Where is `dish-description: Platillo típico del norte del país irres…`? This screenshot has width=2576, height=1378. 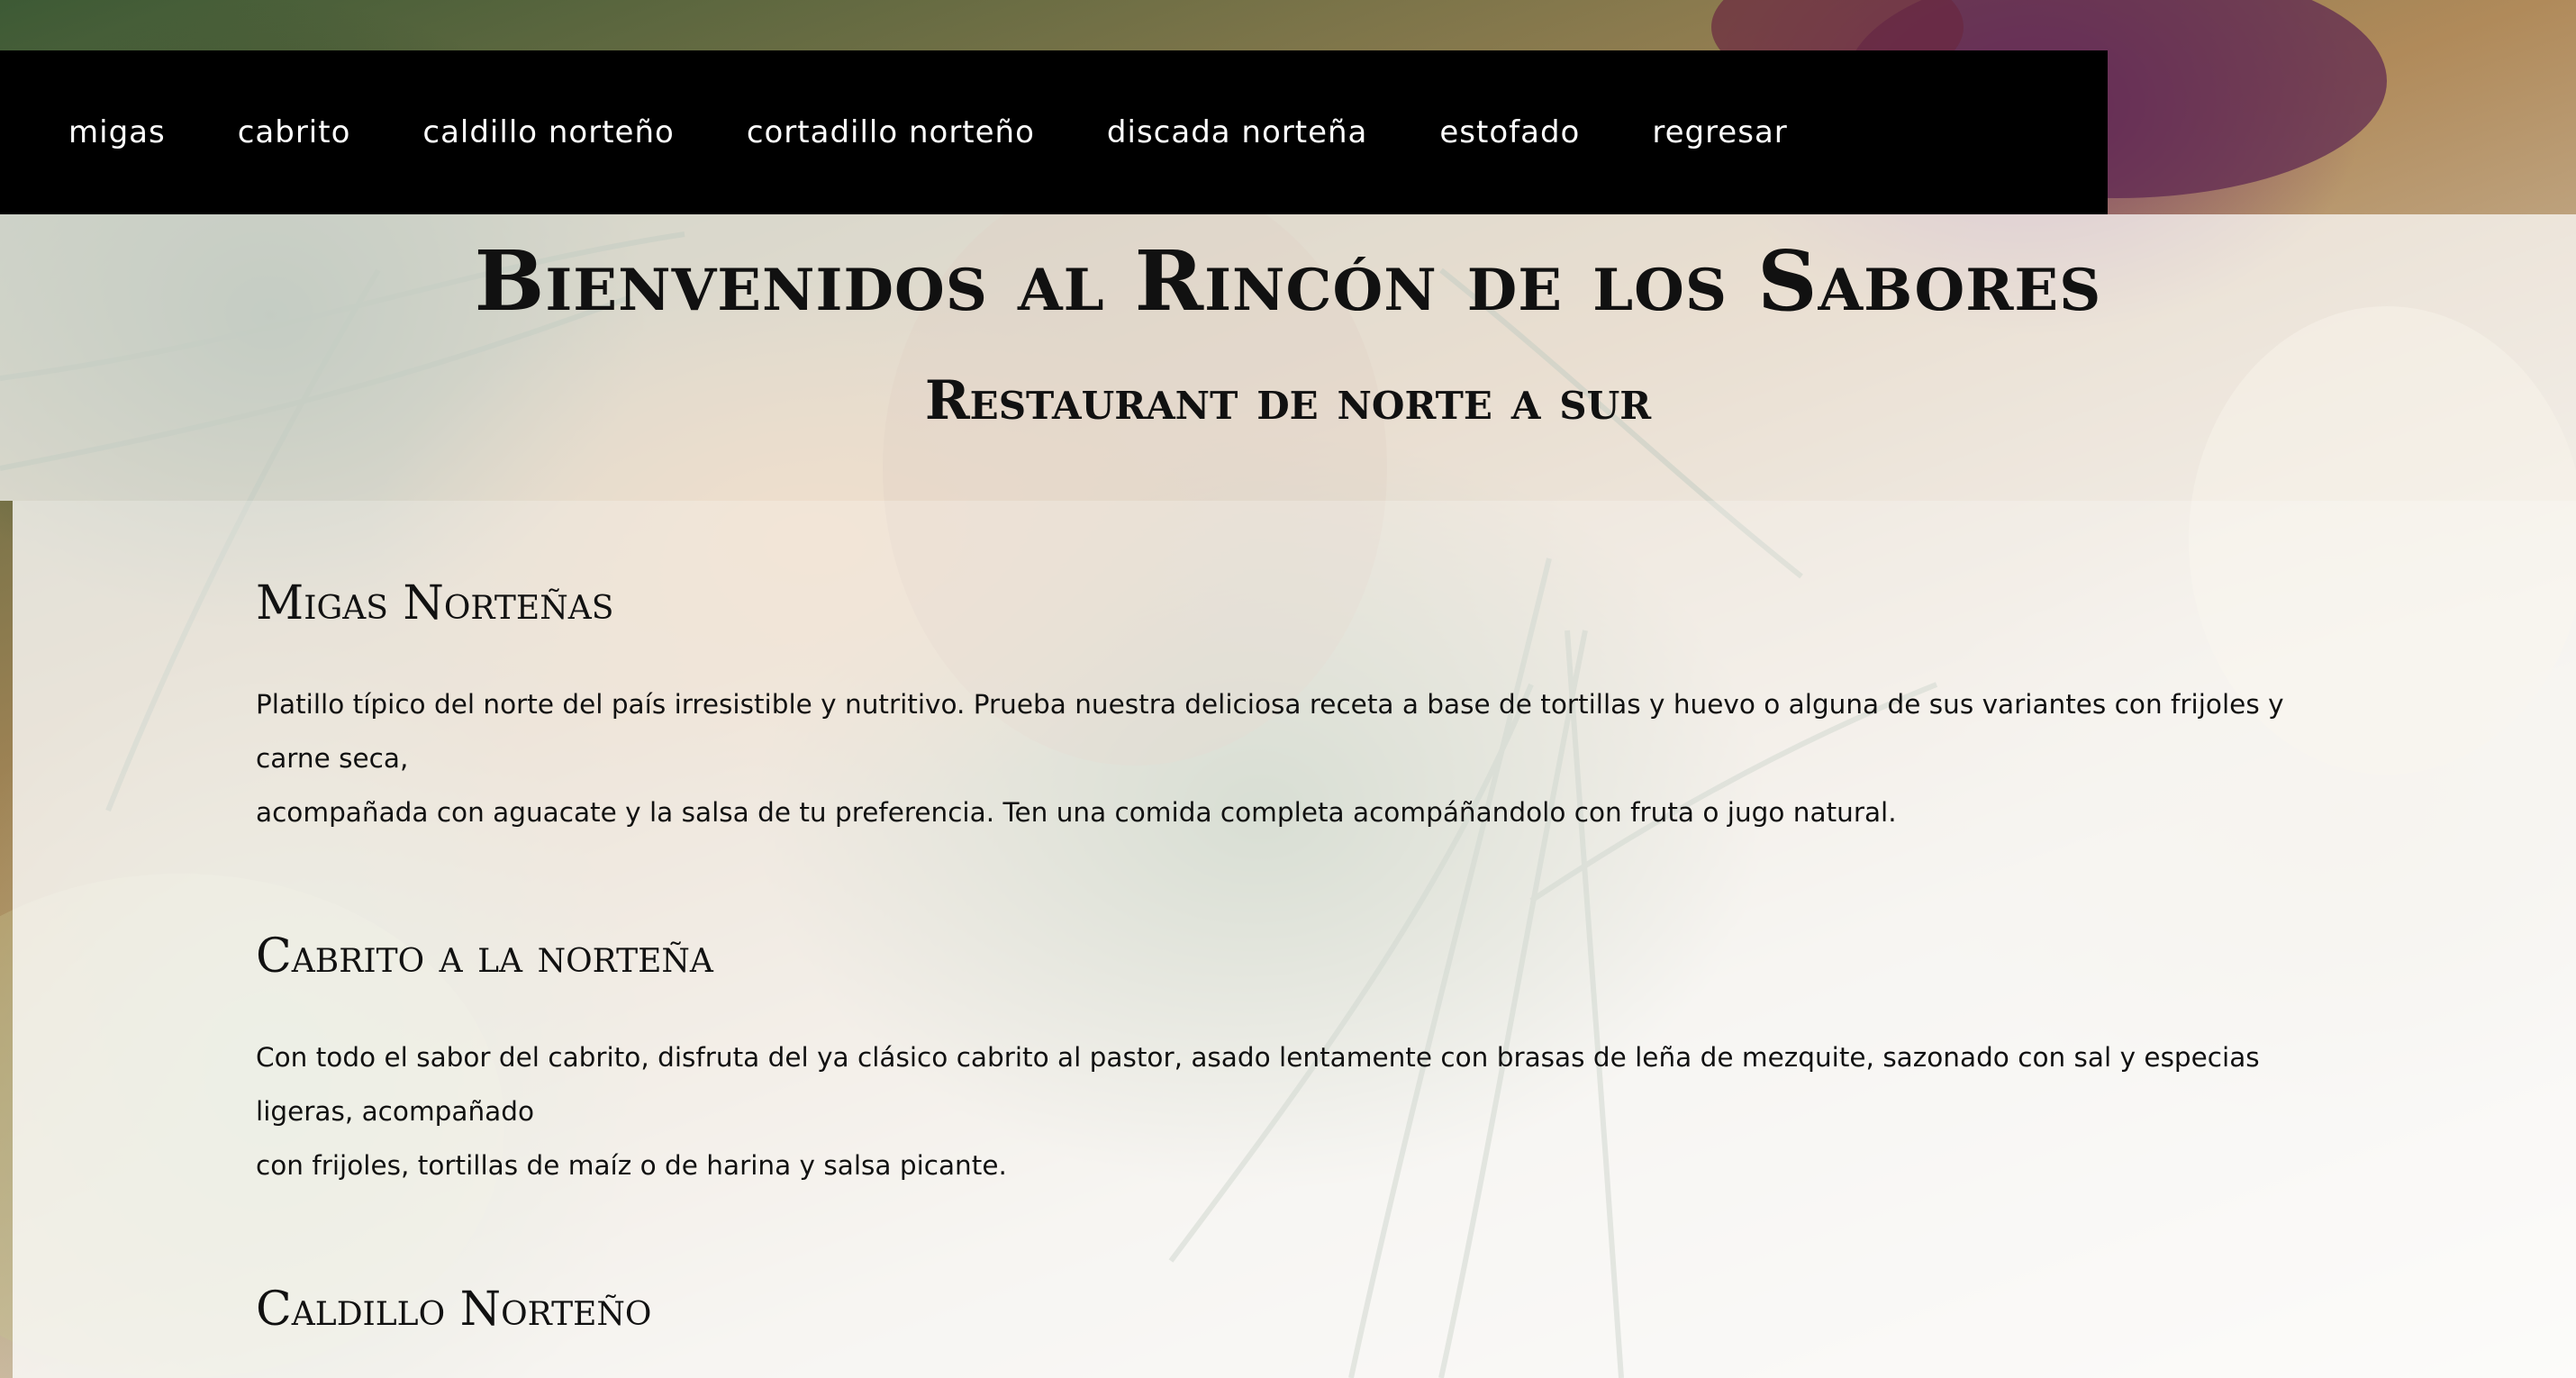 dish-description: Platillo típico del norte del país irres… is located at coordinates (1291, 758).